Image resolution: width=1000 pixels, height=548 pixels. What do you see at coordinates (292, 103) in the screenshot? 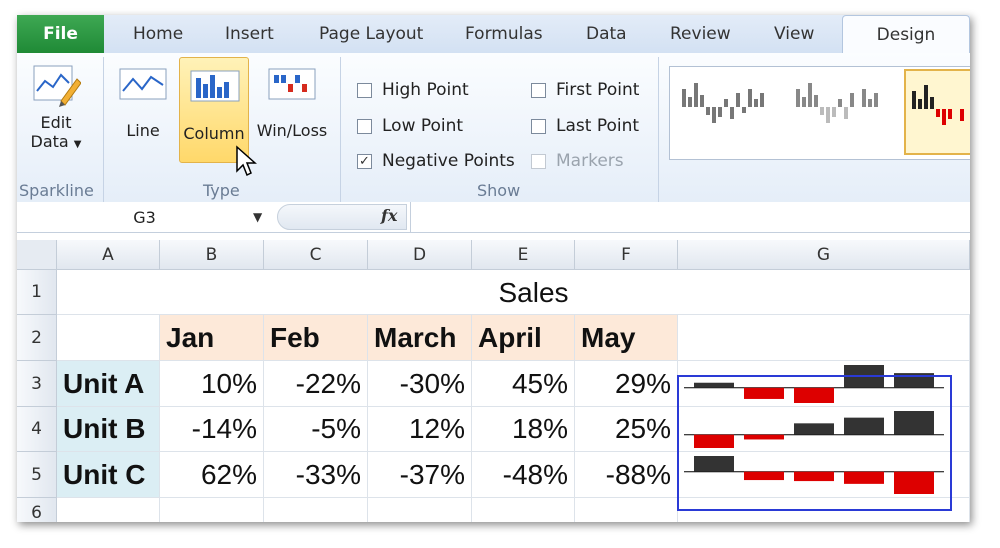
I see `winloss-sparkline-button: Win/Loss` at bounding box center [292, 103].